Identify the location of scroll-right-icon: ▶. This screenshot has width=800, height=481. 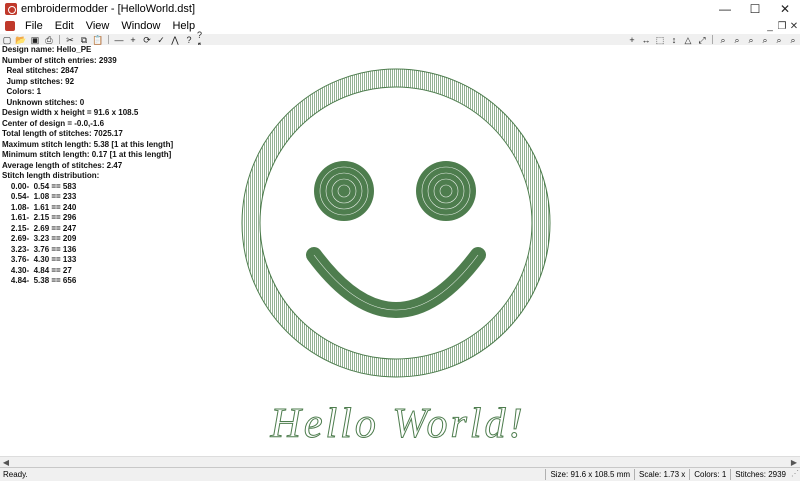
(794, 462).